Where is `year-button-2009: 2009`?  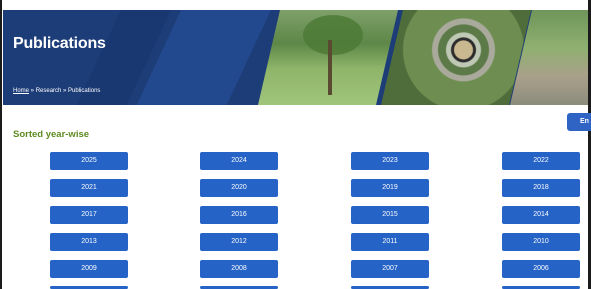 year-button-2009: 2009 is located at coordinates (89, 269).